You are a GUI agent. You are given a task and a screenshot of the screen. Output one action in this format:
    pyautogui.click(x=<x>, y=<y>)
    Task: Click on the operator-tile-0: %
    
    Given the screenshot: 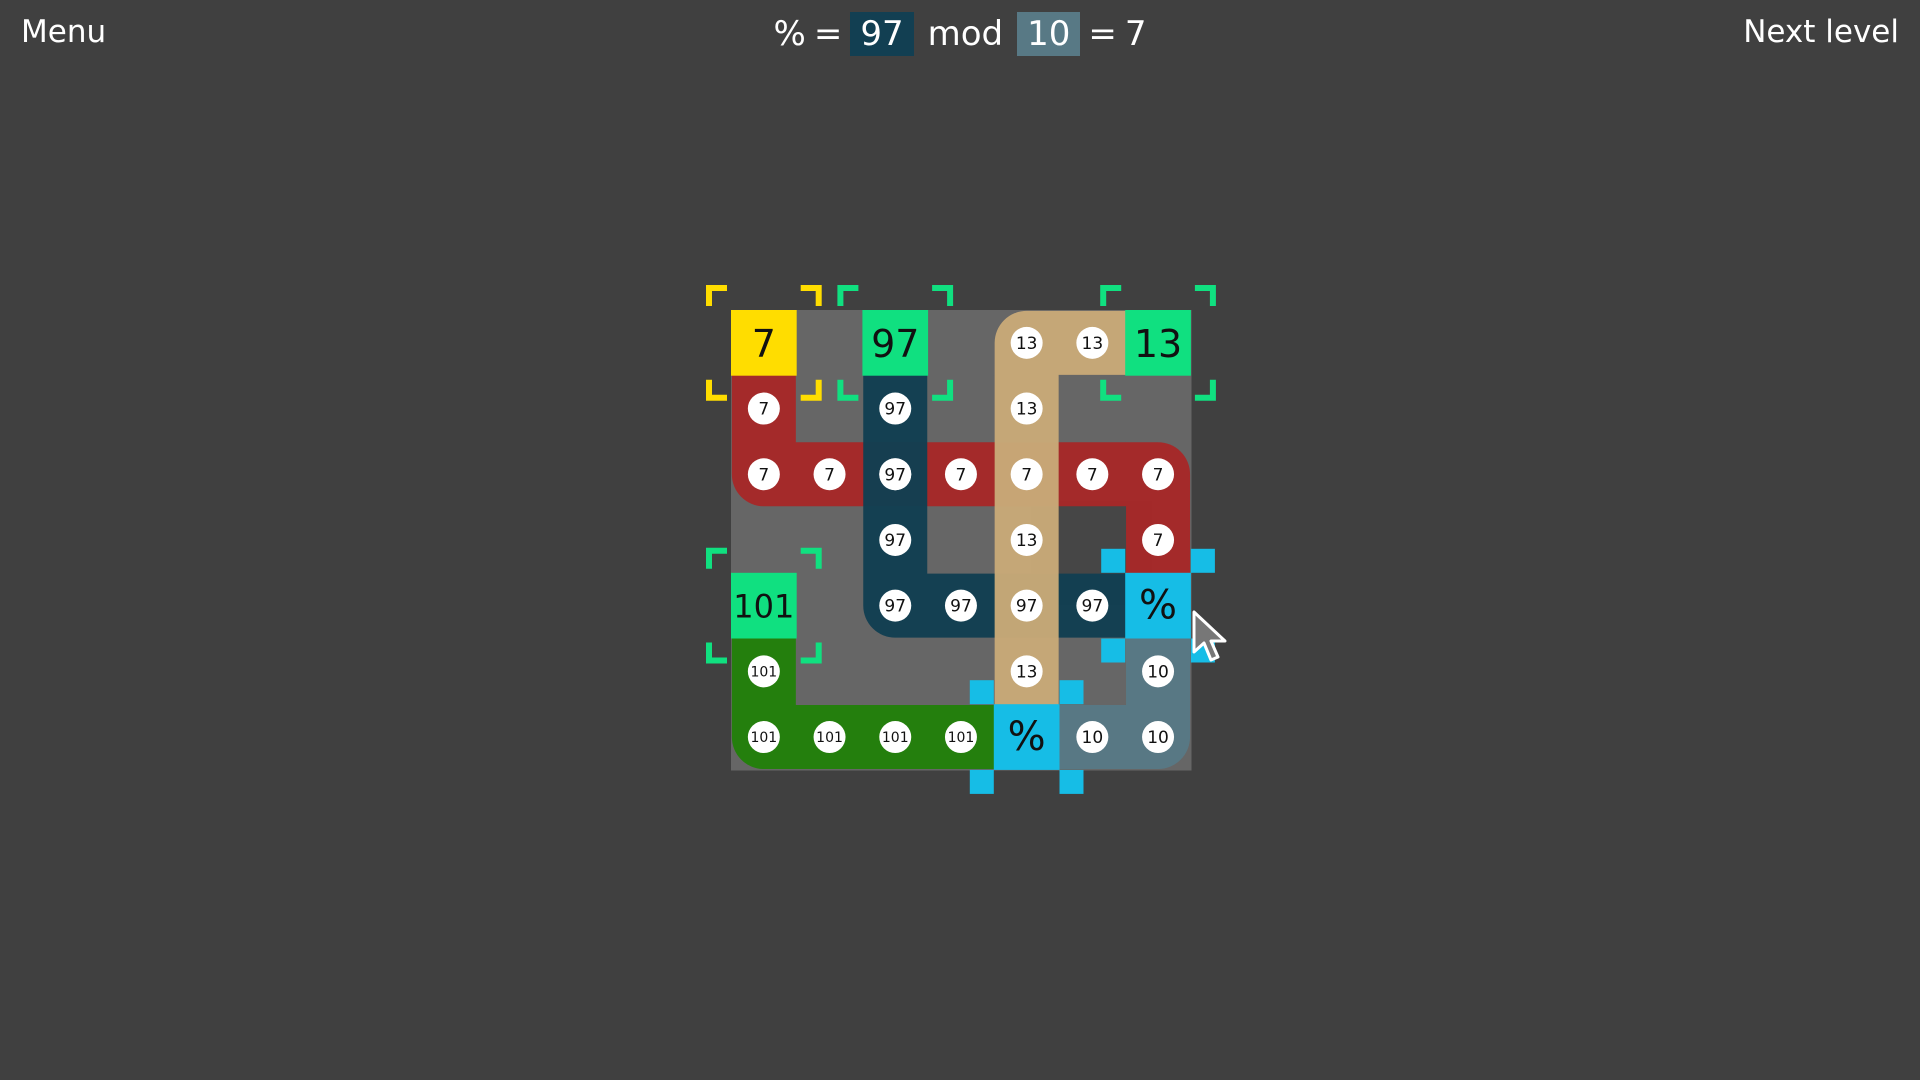 What is the action you would take?
    pyautogui.click(x=1158, y=605)
    